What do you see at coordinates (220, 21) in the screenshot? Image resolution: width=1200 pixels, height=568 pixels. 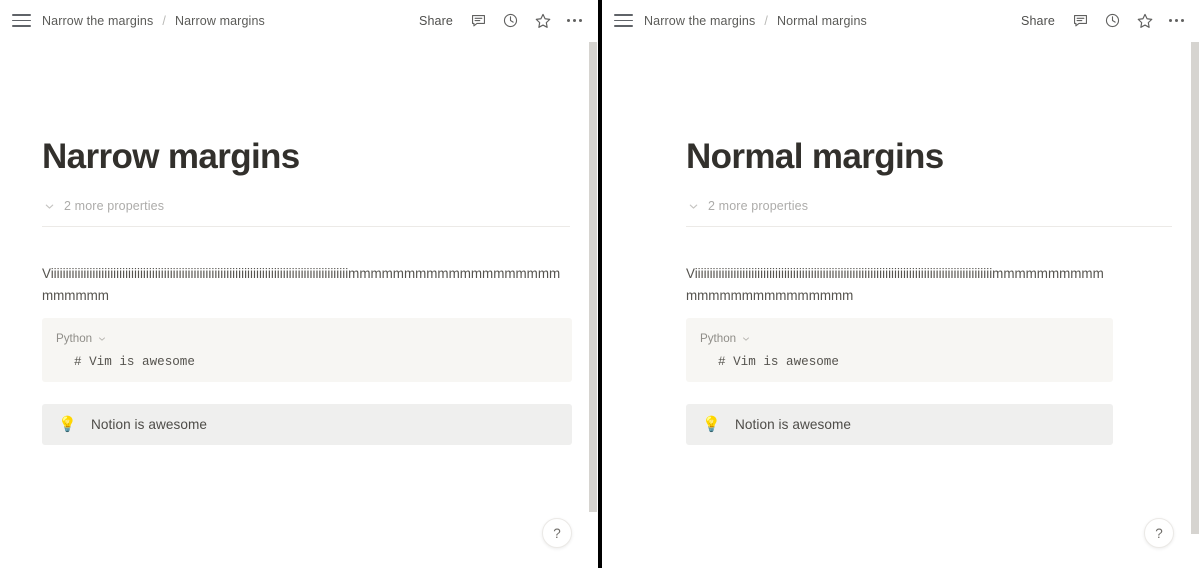 I see `breadcrumb-current: Narrow margins` at bounding box center [220, 21].